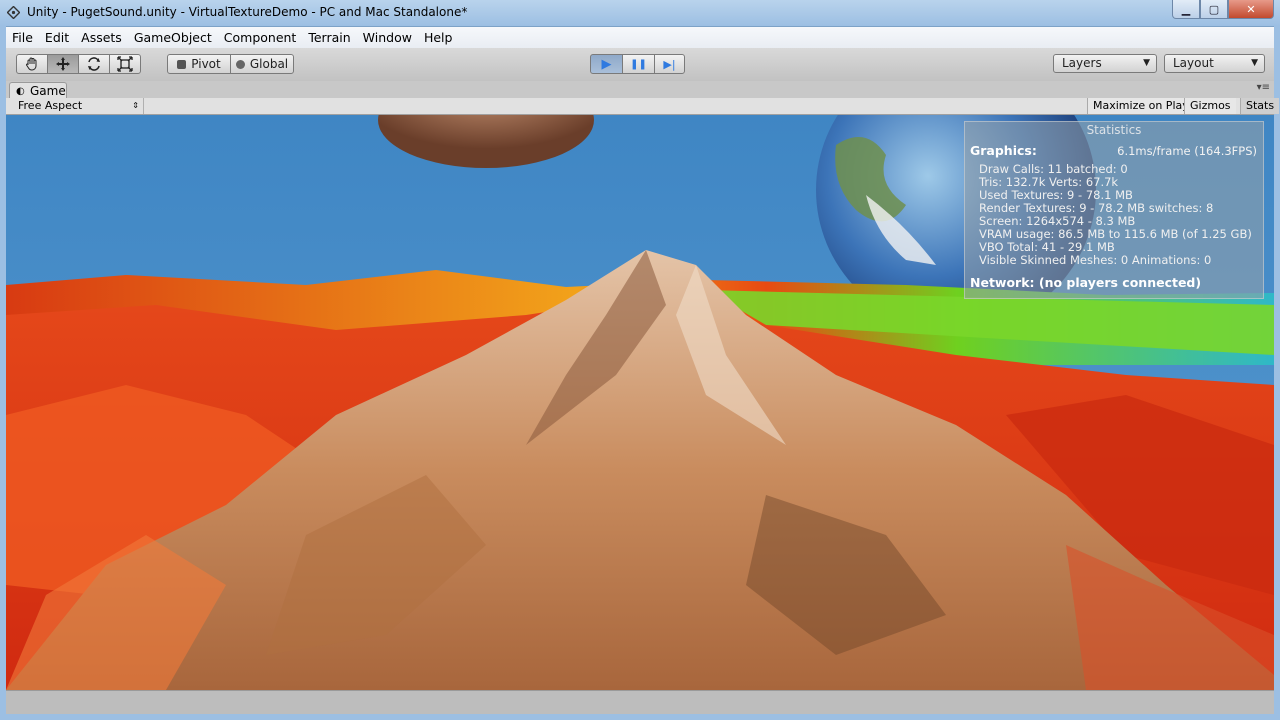  Describe the element at coordinates (1003, 150) in the screenshot. I see `graphics-label: Graphics:` at that location.